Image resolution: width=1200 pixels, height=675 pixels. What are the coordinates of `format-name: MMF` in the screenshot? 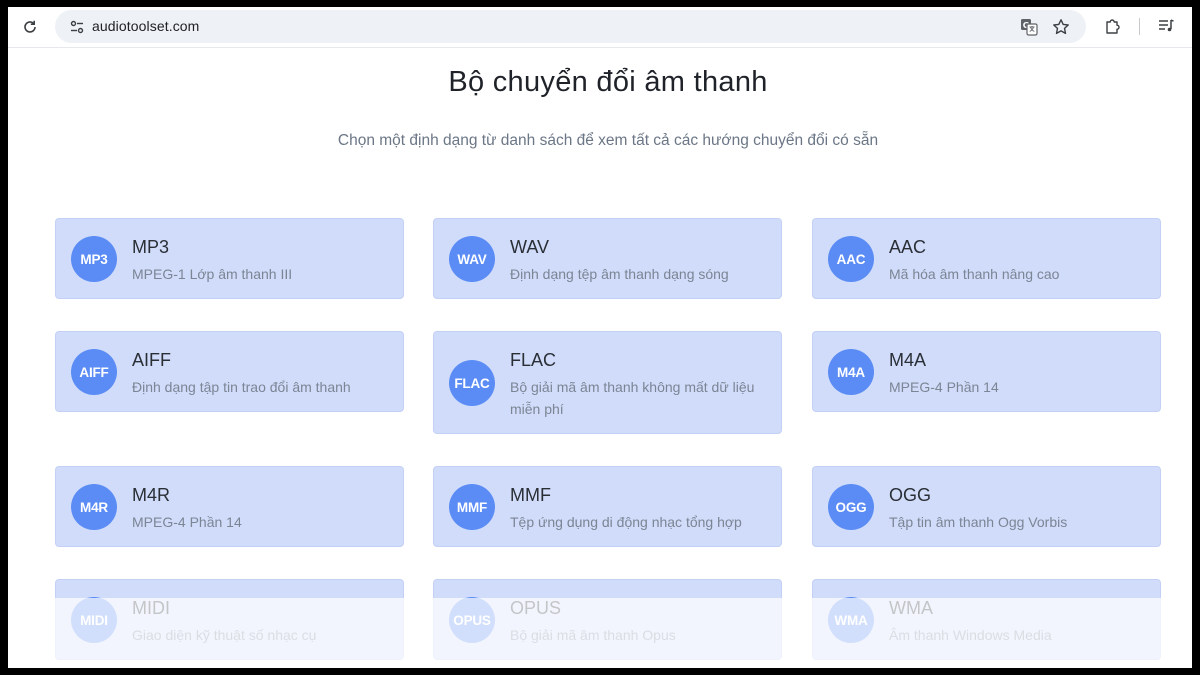 It's located at (530, 495).